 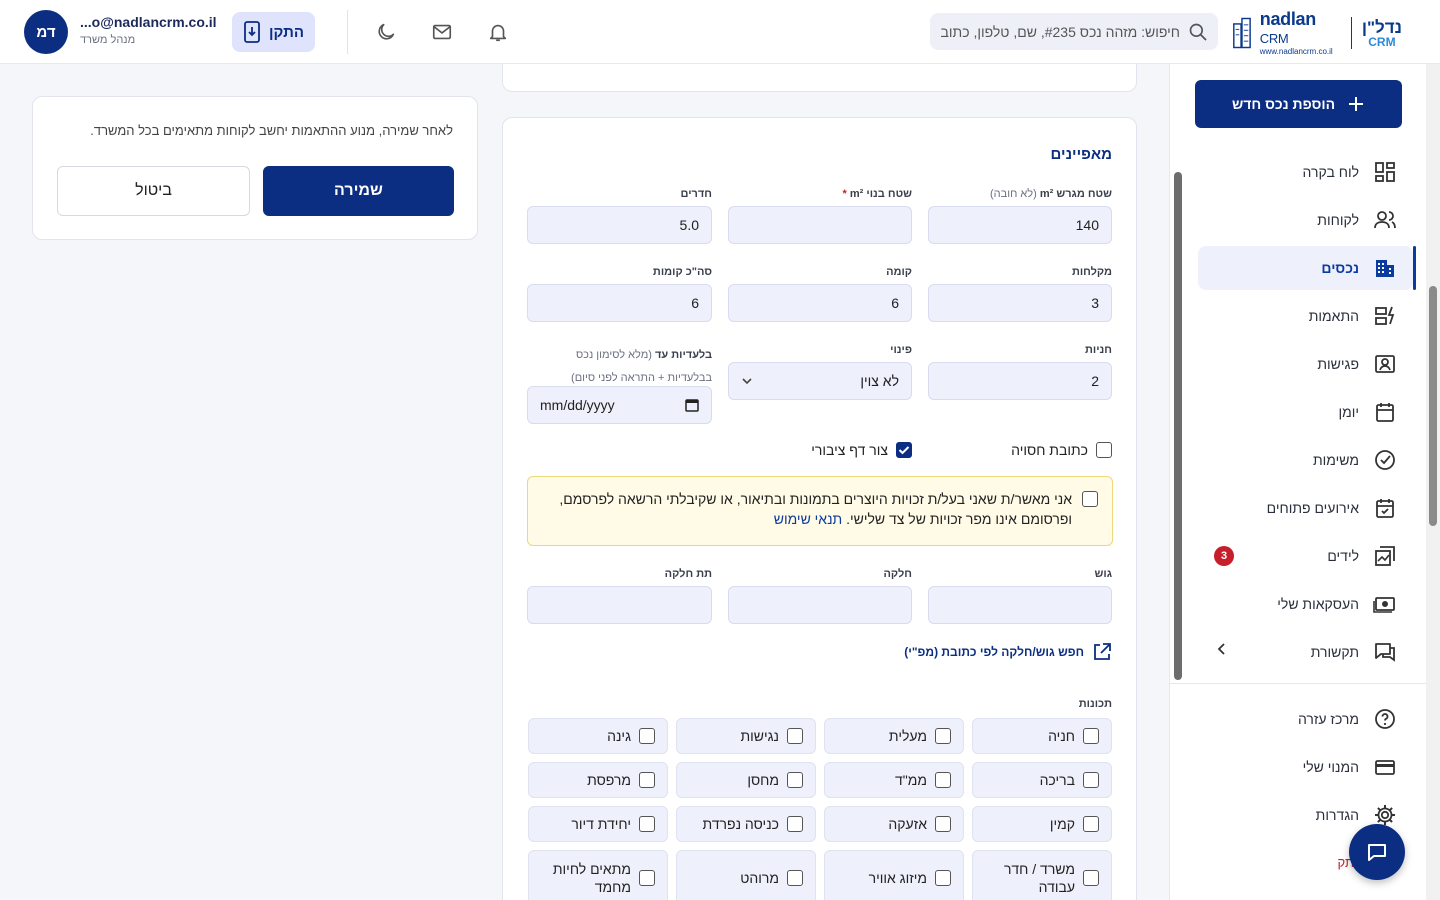 I want to click on sidebar-item-building: נכסים, so click(x=1307, y=268).